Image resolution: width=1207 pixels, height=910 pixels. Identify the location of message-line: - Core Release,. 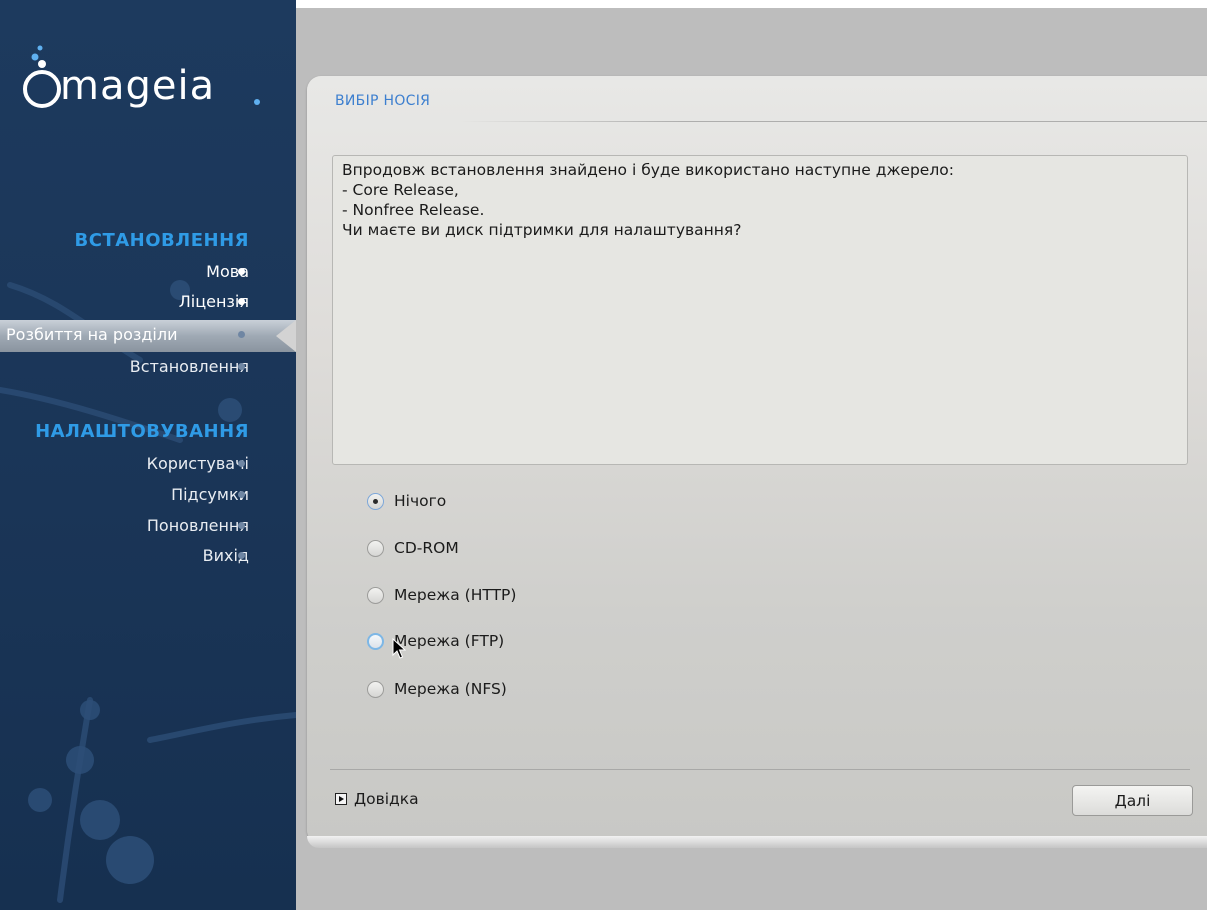
(400, 190).